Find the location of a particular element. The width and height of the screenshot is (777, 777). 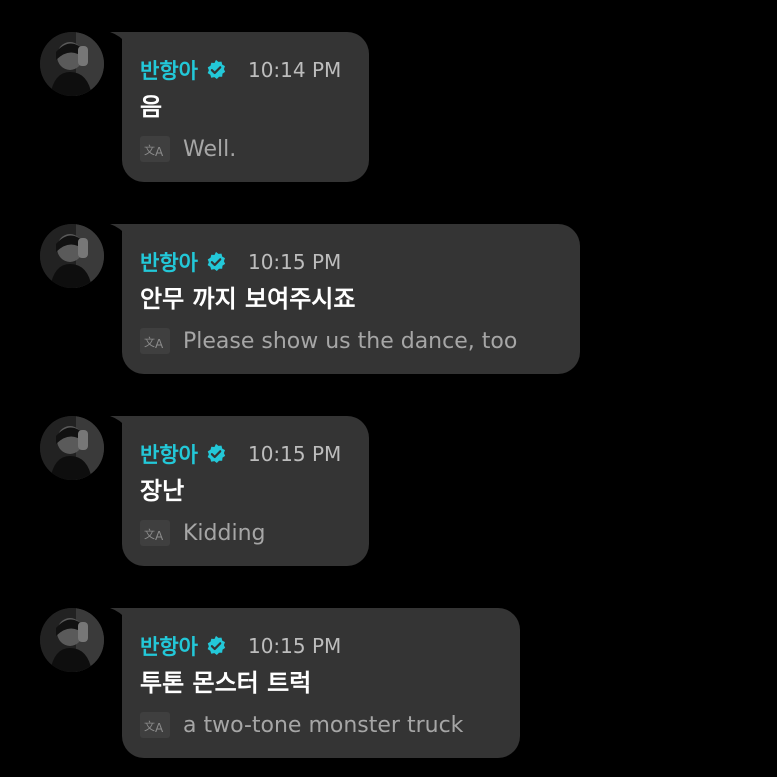

translation-row: 文 A Kidding is located at coordinates (203, 533).